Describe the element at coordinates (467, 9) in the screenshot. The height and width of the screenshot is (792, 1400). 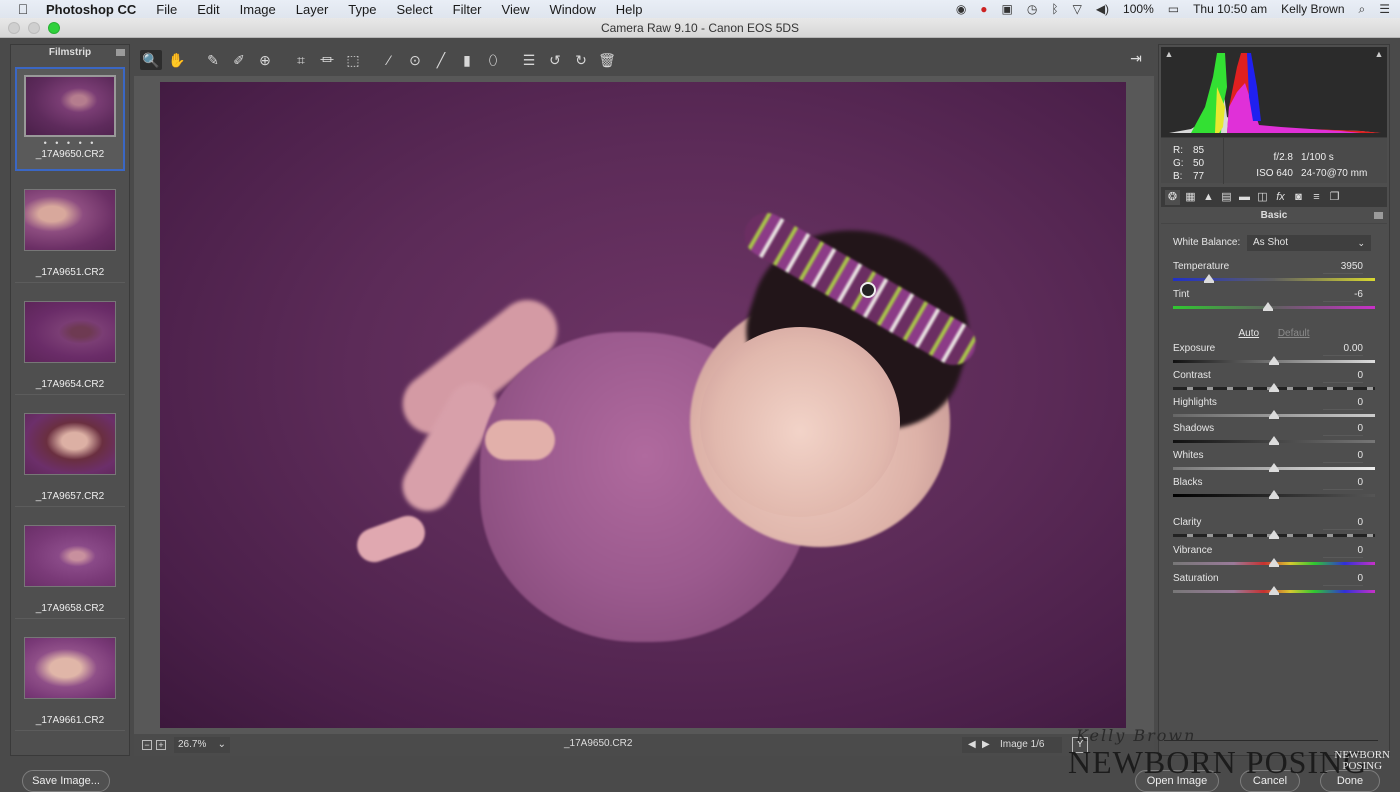
I see `menu-filter: Filter` at that location.